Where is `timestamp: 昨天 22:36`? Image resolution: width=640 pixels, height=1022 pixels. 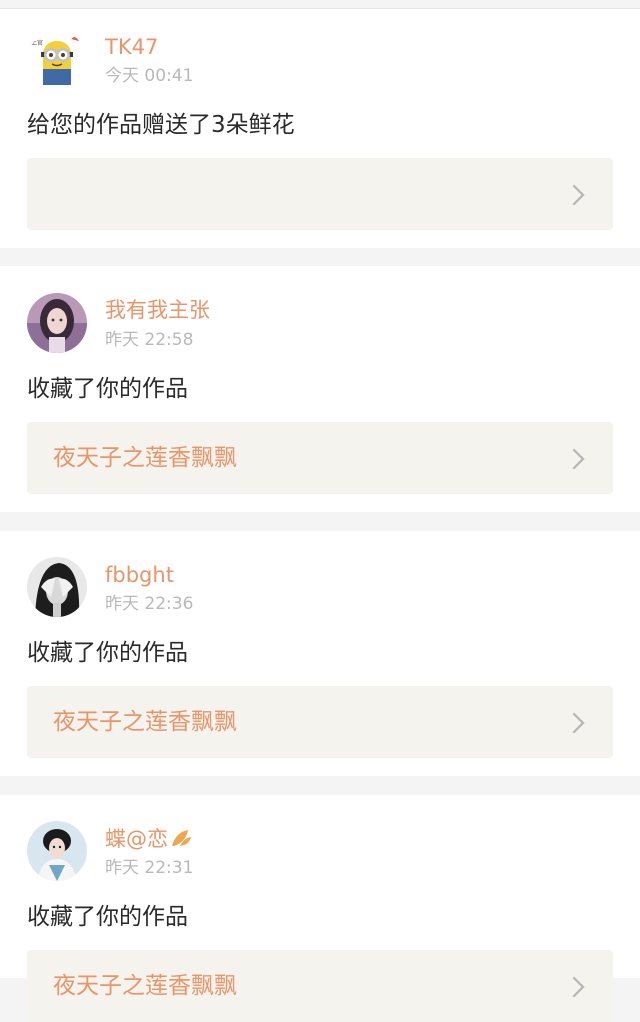 timestamp: 昨天 22:36 is located at coordinates (149, 604).